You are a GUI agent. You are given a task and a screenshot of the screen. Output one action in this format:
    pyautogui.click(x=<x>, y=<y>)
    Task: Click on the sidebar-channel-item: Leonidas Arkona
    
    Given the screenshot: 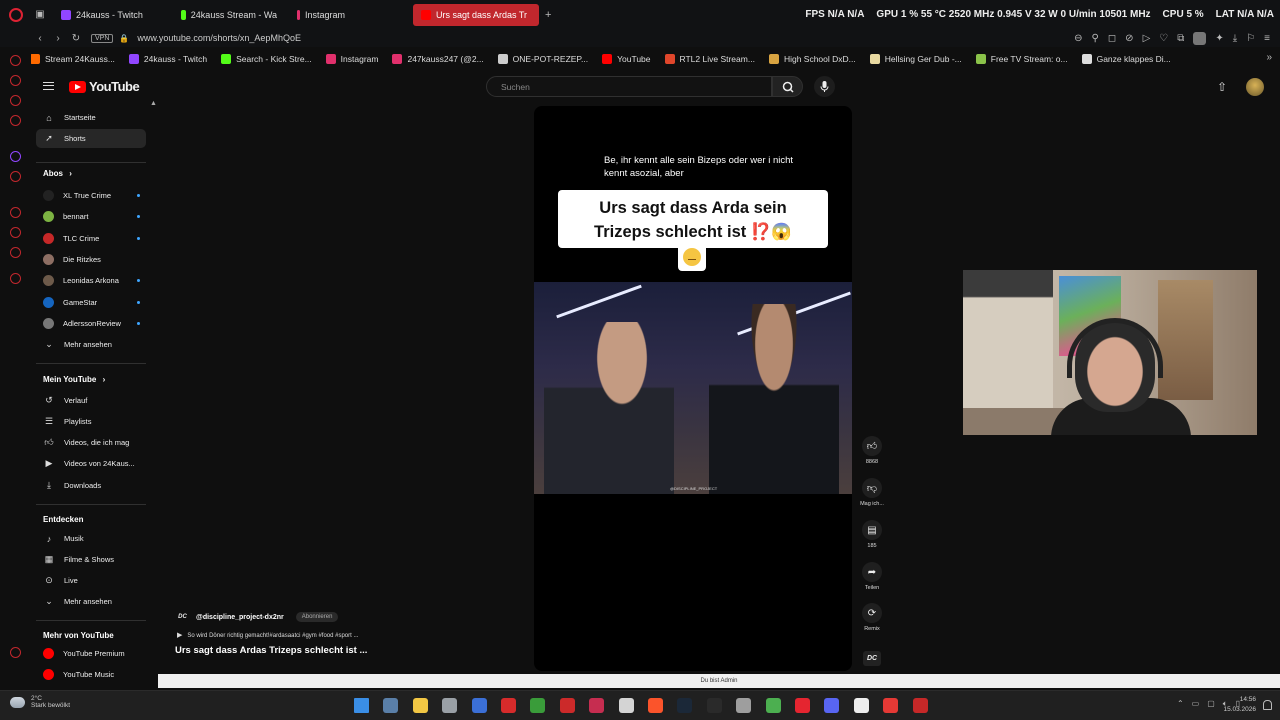 What is the action you would take?
    pyautogui.click(x=91, y=280)
    